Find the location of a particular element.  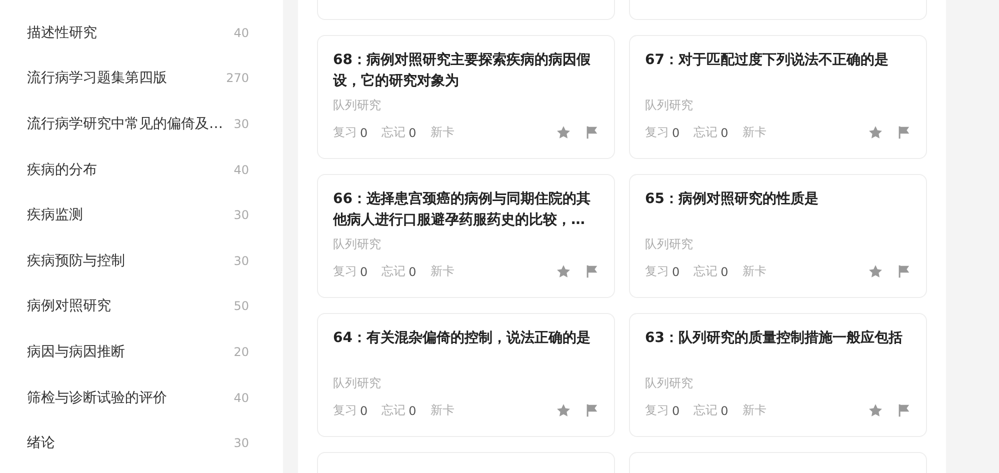

question-title: 63：队列研究的质量控制措施一般应包括 is located at coordinates (774, 338).